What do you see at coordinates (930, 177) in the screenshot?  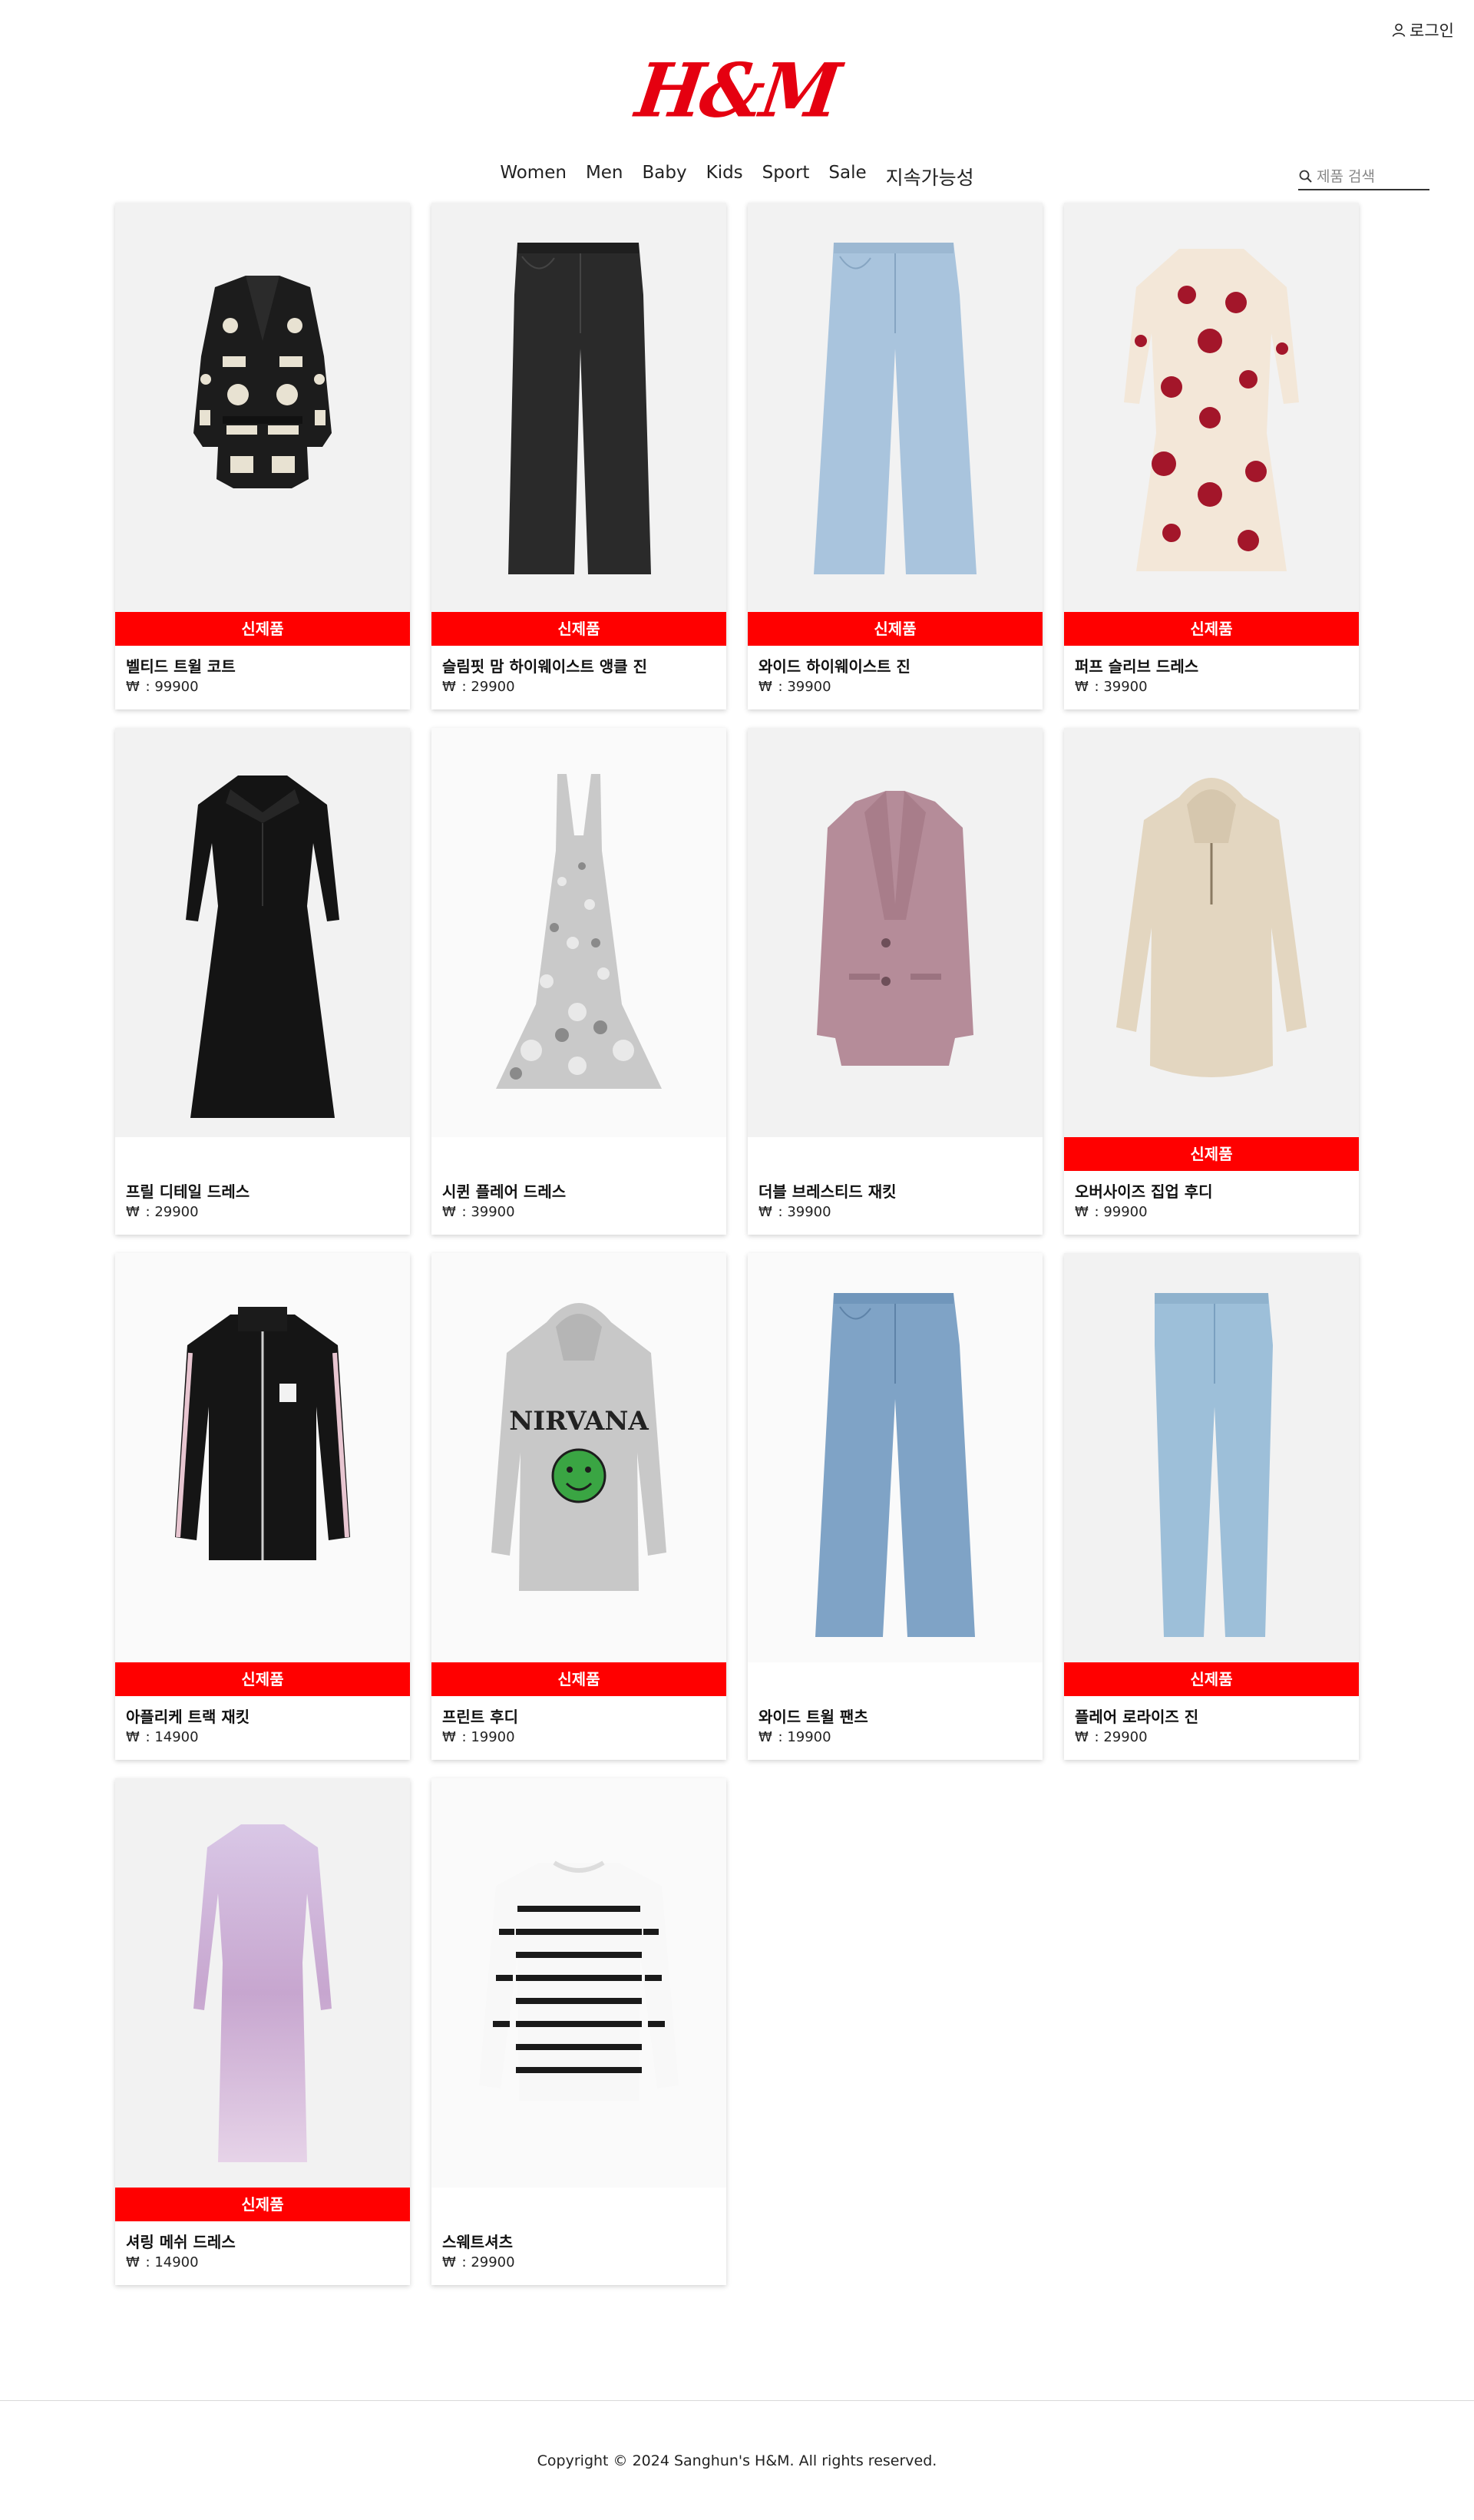 I see `nav-item-sustainability: 지속가능성` at bounding box center [930, 177].